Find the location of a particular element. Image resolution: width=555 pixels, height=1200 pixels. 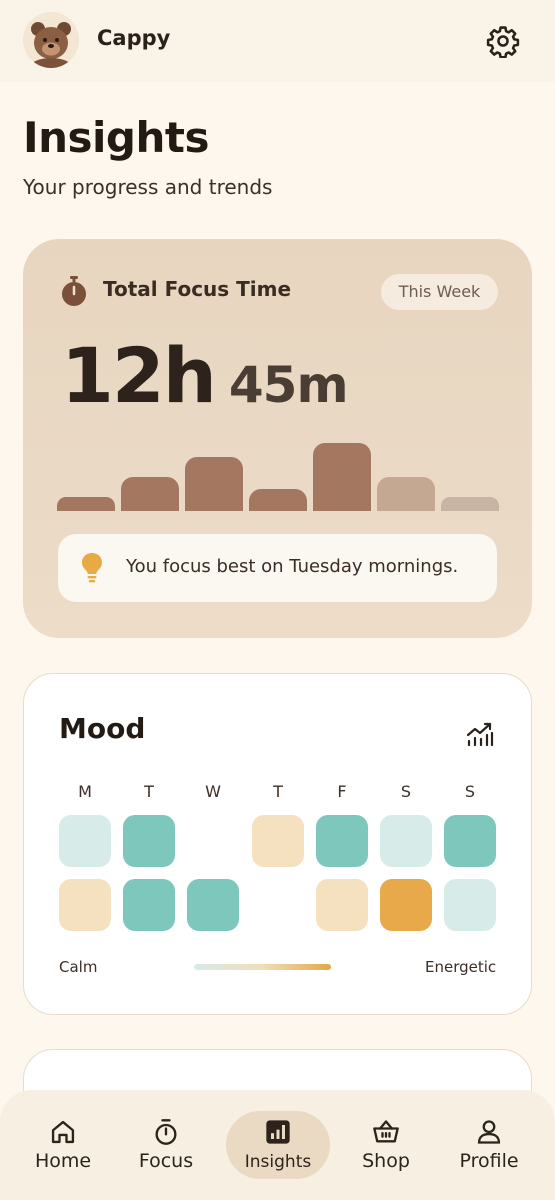

person-icon is located at coordinates (489, 1132).